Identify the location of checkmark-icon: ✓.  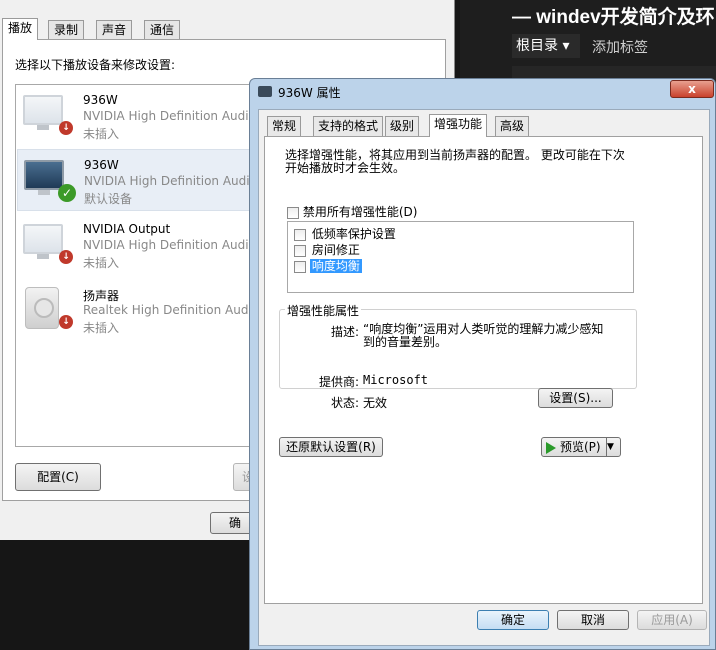
(67, 193).